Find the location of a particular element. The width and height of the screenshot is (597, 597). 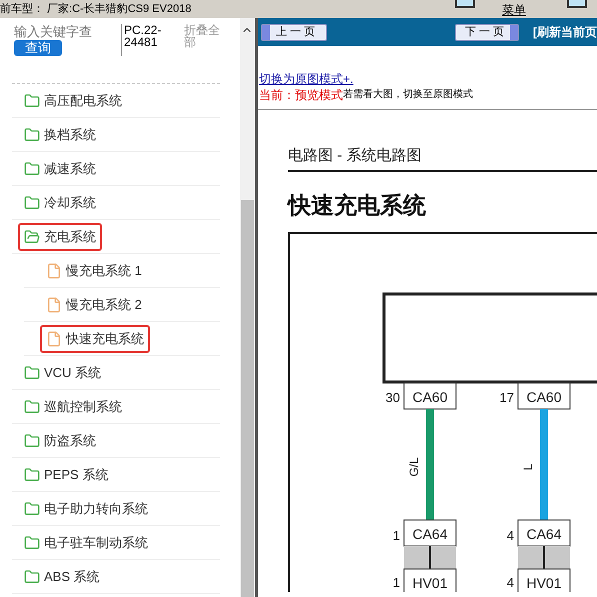

tree-item: PEPS 系统 is located at coordinates (66, 474).